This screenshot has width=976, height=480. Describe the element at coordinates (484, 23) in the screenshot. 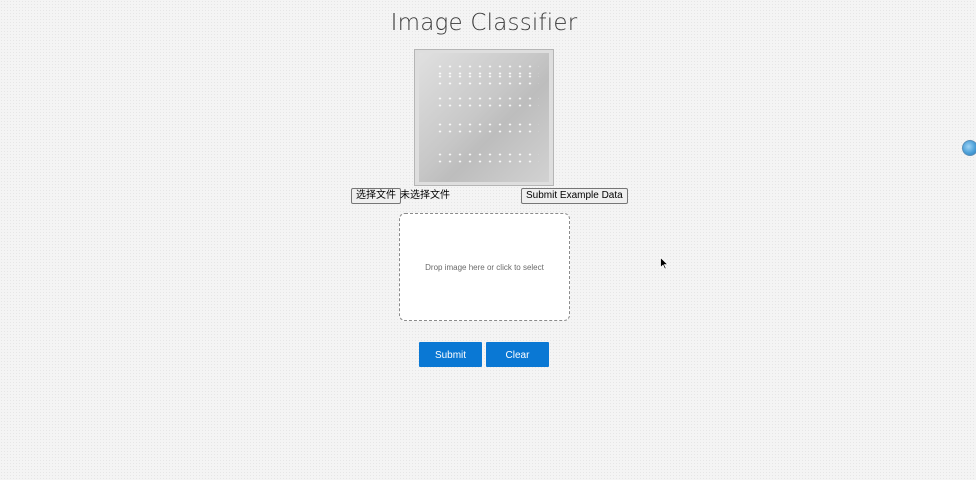

I see `page-title: Image Classifier` at that location.